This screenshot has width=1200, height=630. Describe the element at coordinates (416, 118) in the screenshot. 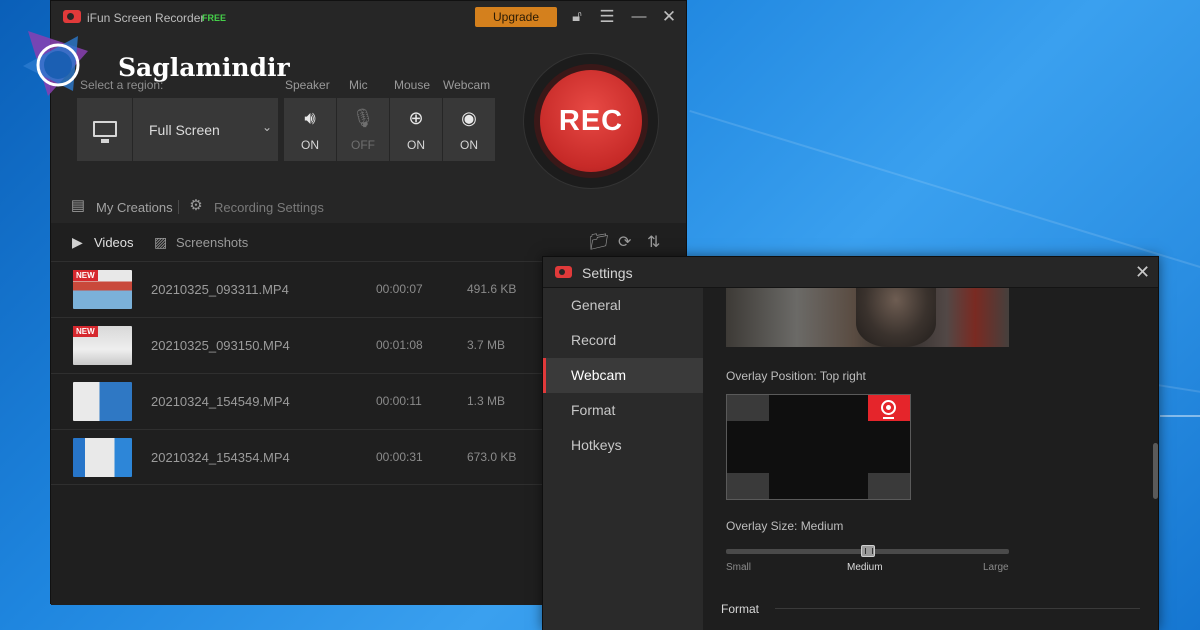

I see `mouse-icon: ⊕` at that location.